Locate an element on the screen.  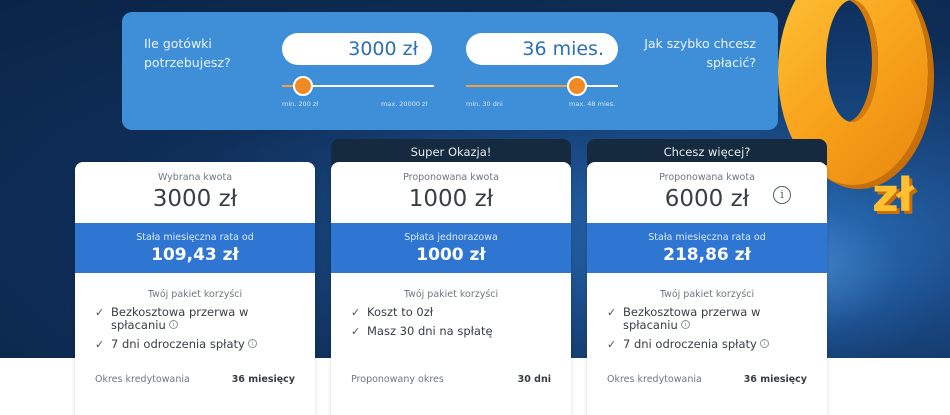
zl-logo: zł is located at coordinates (893, 195).